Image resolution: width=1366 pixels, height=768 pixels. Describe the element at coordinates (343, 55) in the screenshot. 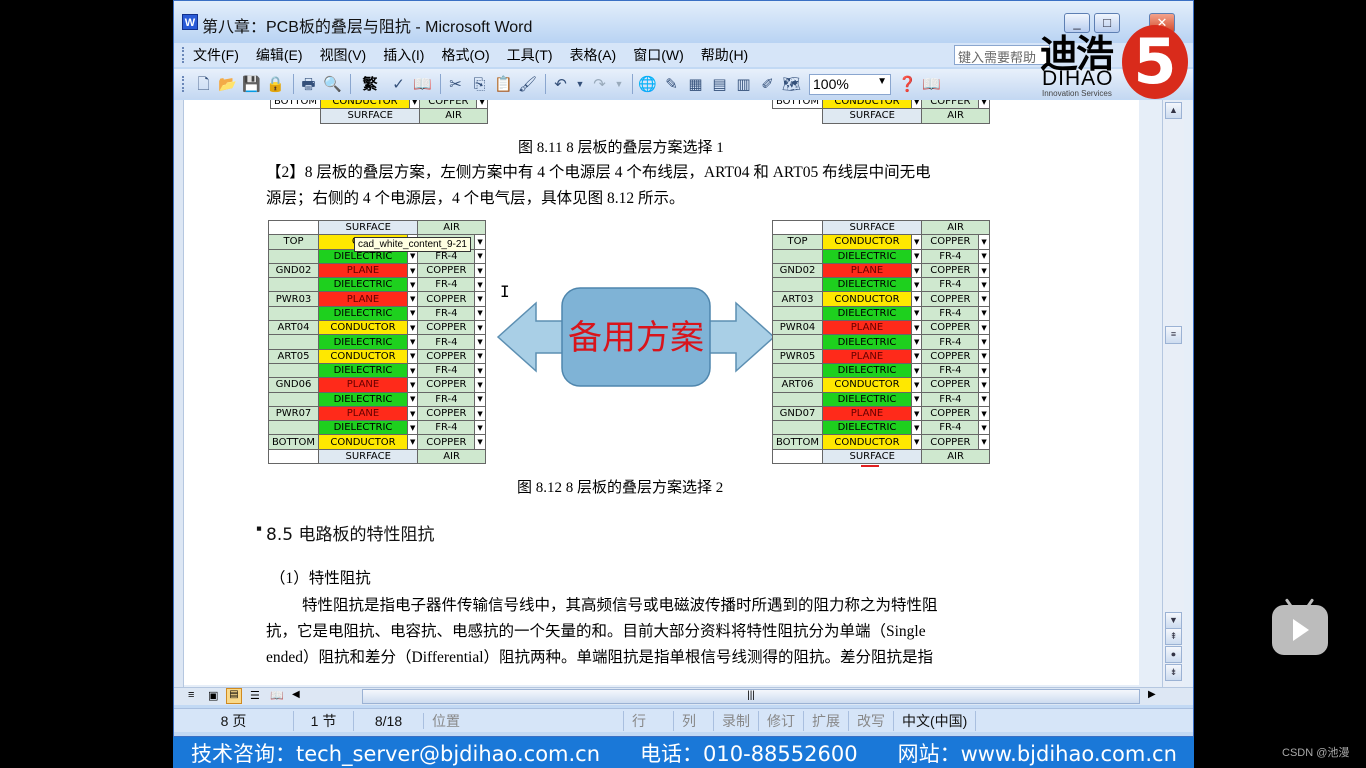

I see `menu-view: 视图(V)` at that location.